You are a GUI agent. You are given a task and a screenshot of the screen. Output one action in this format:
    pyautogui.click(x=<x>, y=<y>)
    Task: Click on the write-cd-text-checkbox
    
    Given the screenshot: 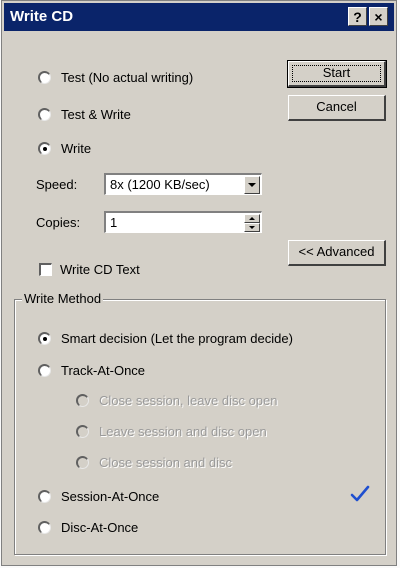 What is the action you would take?
    pyautogui.click(x=45, y=269)
    